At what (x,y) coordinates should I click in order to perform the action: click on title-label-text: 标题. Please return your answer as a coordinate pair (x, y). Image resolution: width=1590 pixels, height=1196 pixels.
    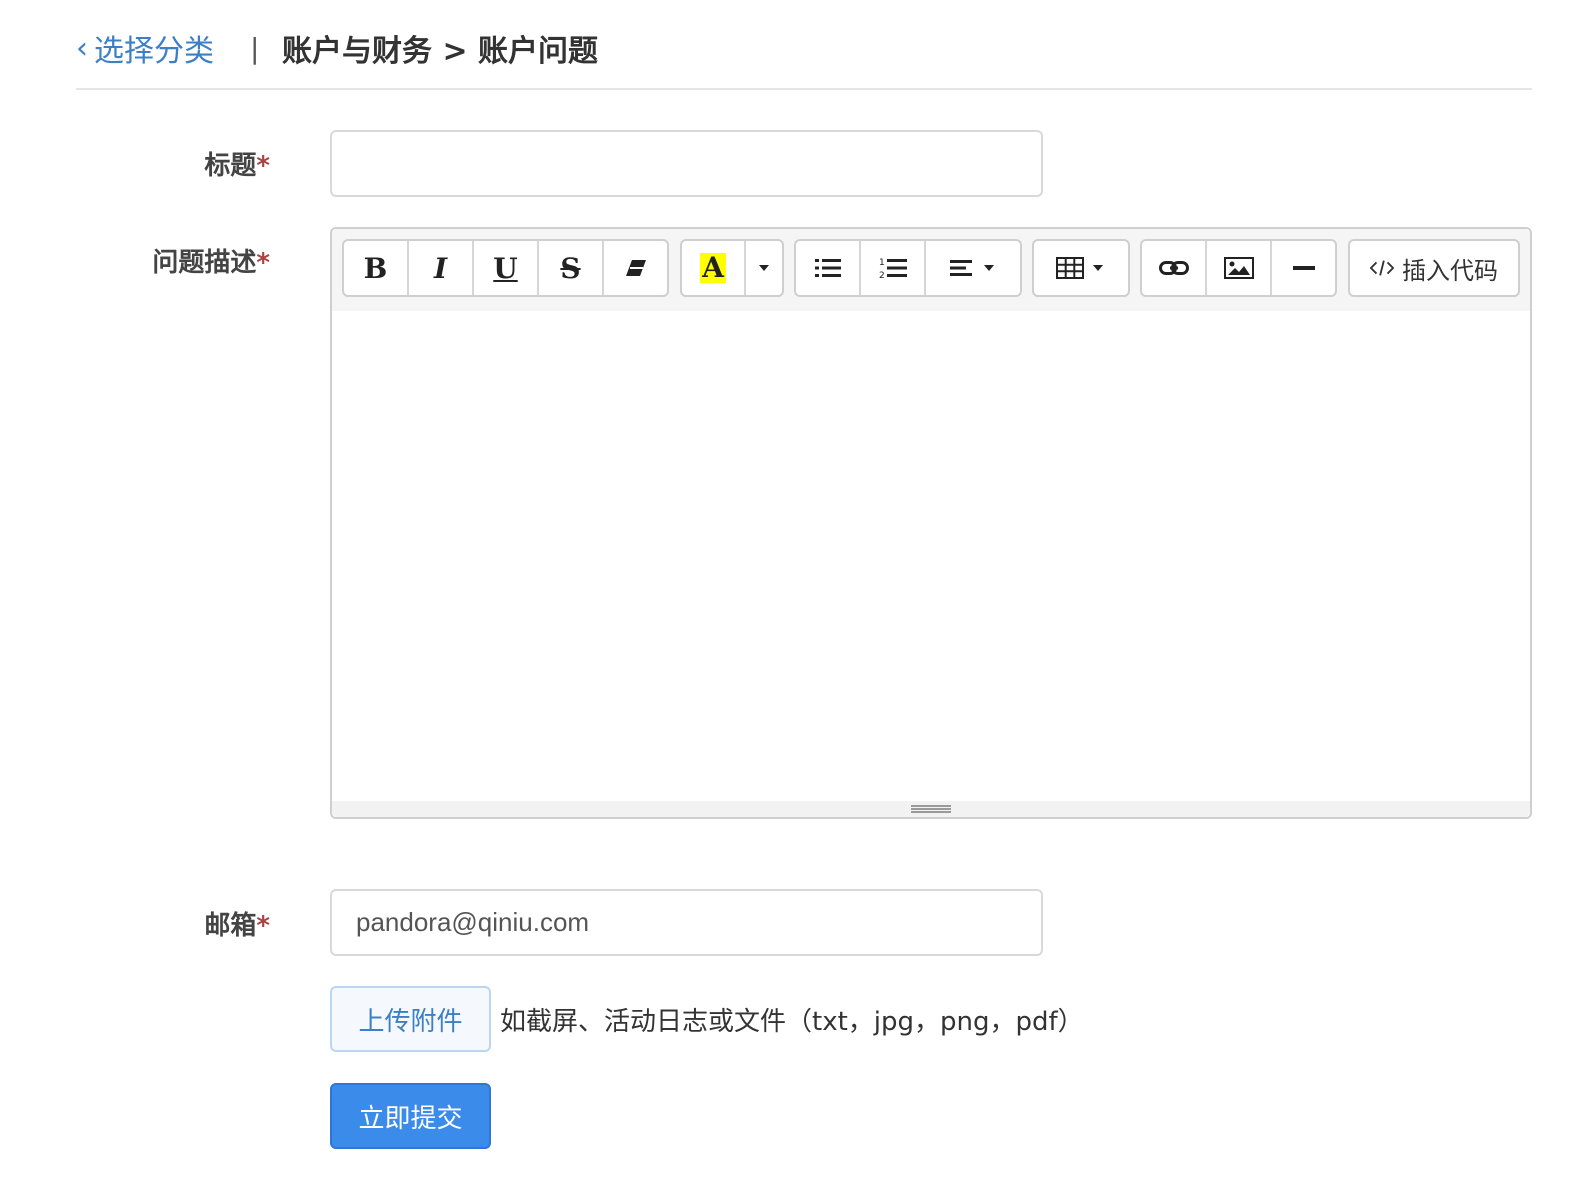
    Looking at the image, I should click on (230, 166).